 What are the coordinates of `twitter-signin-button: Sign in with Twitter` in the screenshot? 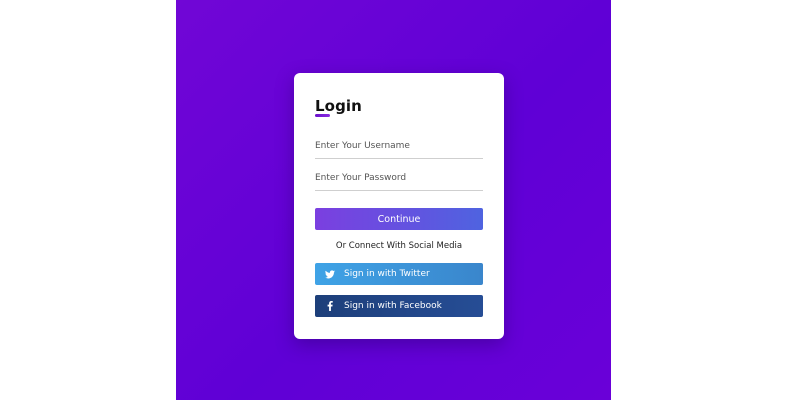 It's located at (399, 274).